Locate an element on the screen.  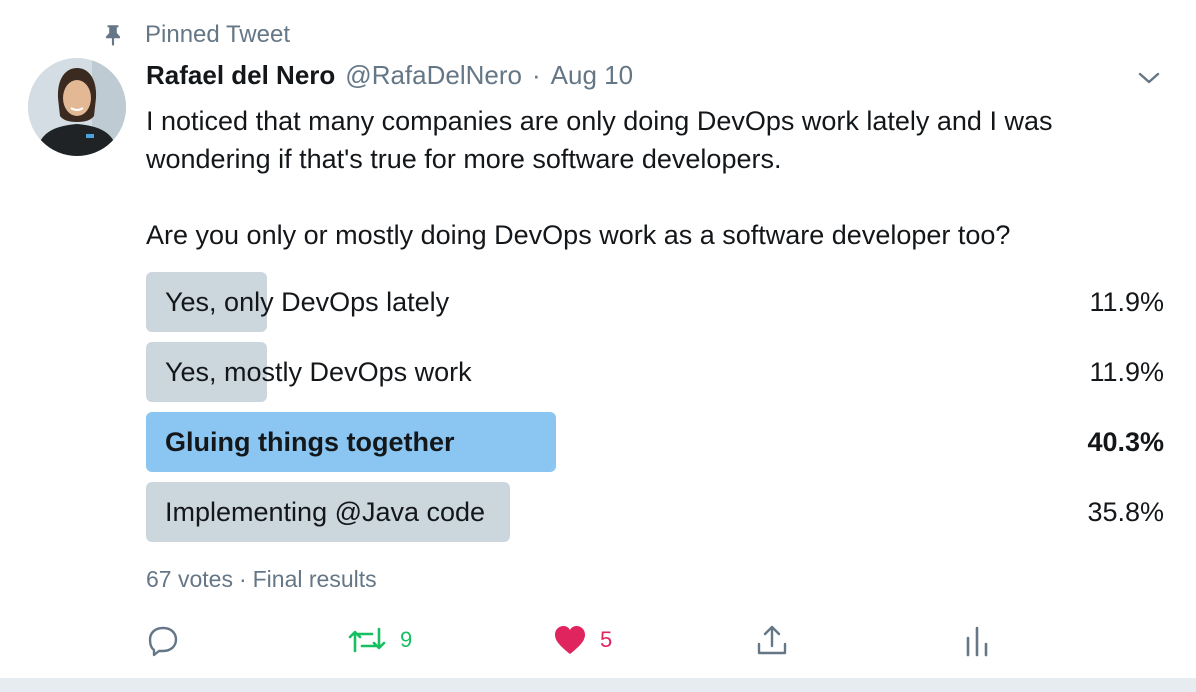
pinned-indicator: Pinned Tweet is located at coordinates (195, 35).